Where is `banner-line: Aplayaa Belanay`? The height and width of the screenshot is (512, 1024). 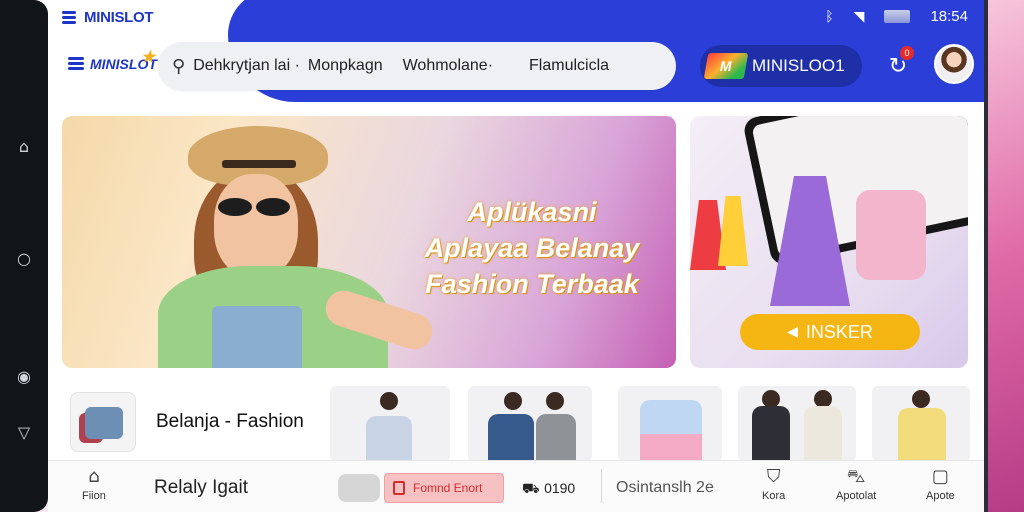 banner-line: Aplayaa Belanay is located at coordinates (532, 248).